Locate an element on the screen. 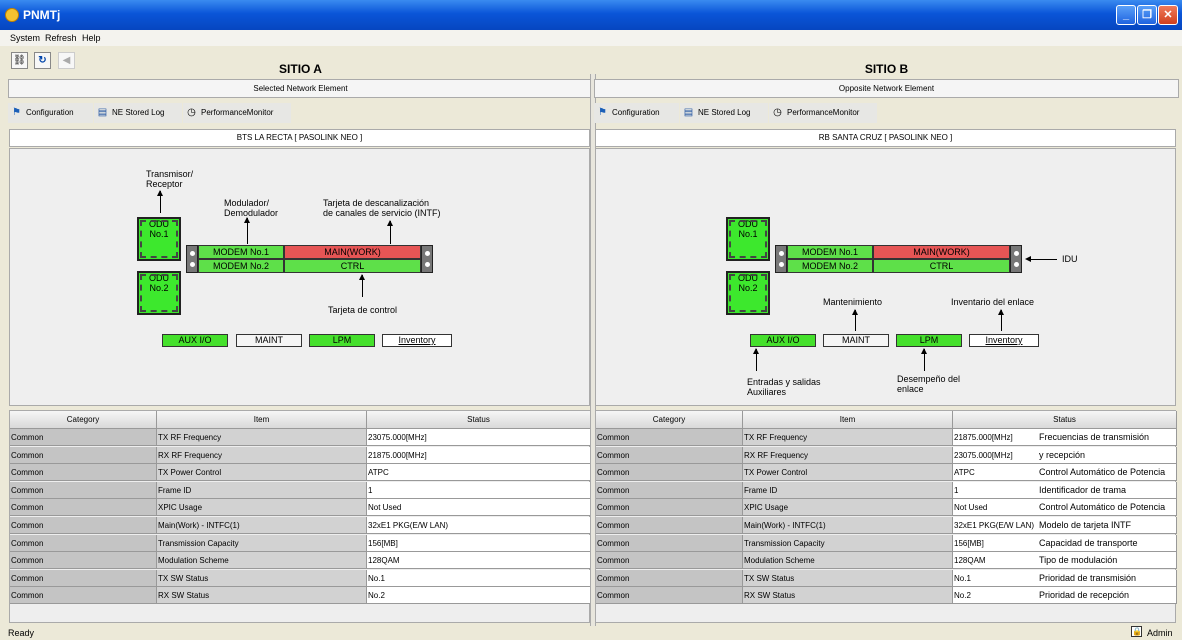 This screenshot has height=640, width=1182. item-cell: Frame ID is located at coordinates (848, 490).